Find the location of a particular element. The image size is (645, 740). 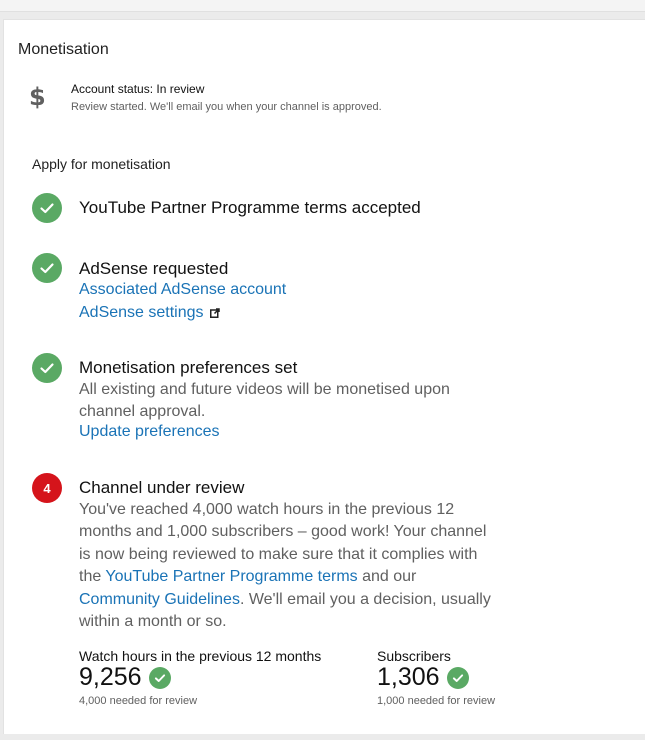

associated-adsense-link: Associated AdSense account is located at coordinates (182, 290).